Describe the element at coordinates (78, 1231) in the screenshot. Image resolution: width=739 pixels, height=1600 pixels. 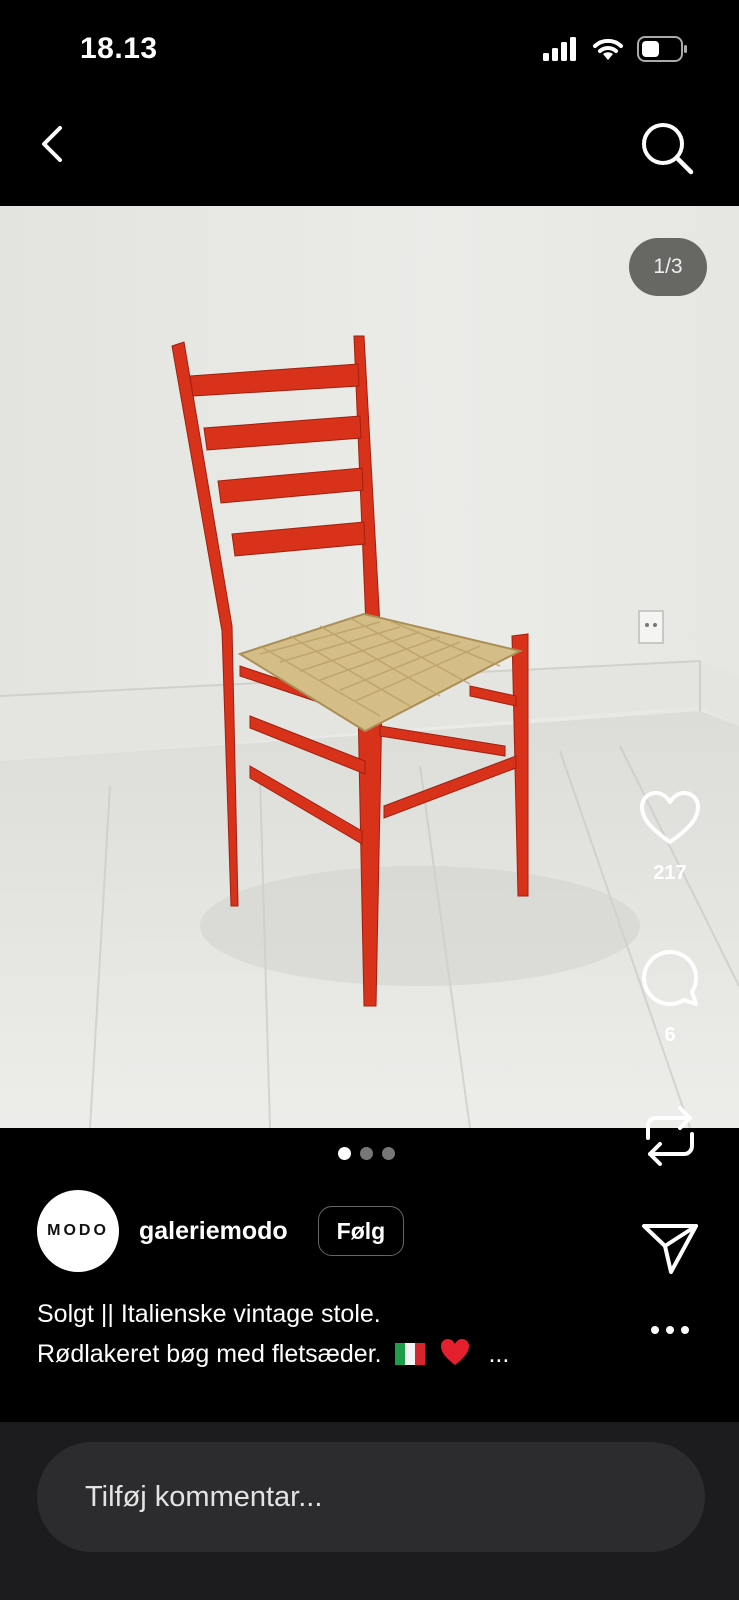
I see `avatar: MODO` at that location.